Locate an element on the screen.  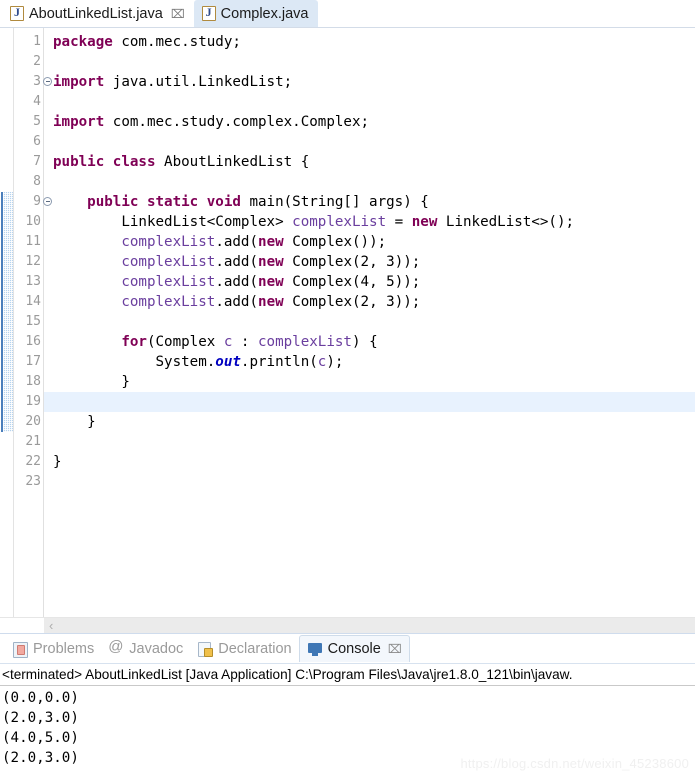
editor-horizontal-scrollbar: ‹ is located at coordinates (347, 625).